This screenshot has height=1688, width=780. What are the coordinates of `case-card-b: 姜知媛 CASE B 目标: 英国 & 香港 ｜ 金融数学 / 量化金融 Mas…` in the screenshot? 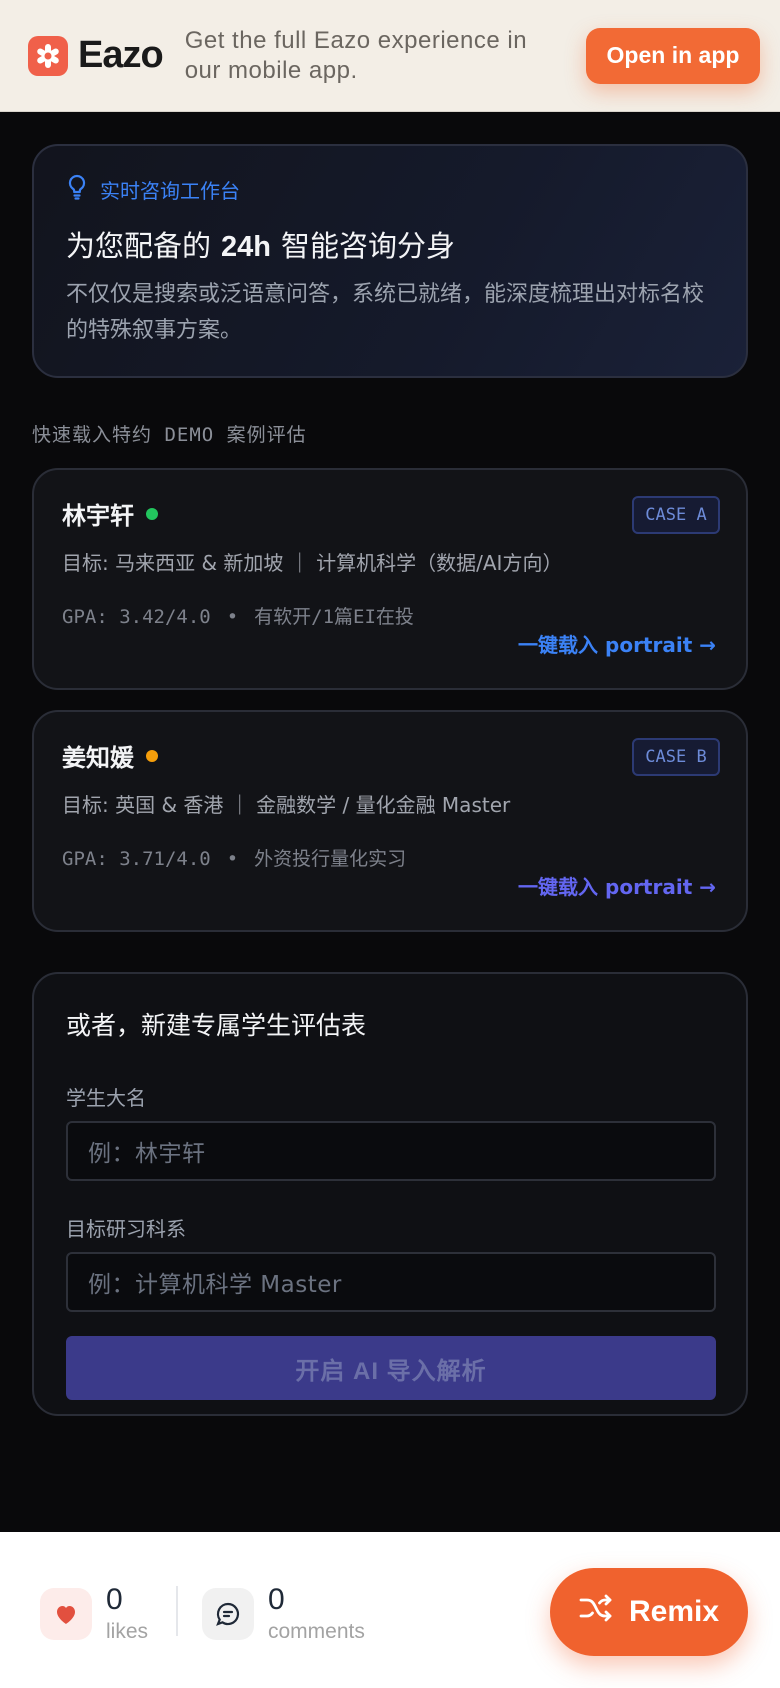 It's located at (390, 821).